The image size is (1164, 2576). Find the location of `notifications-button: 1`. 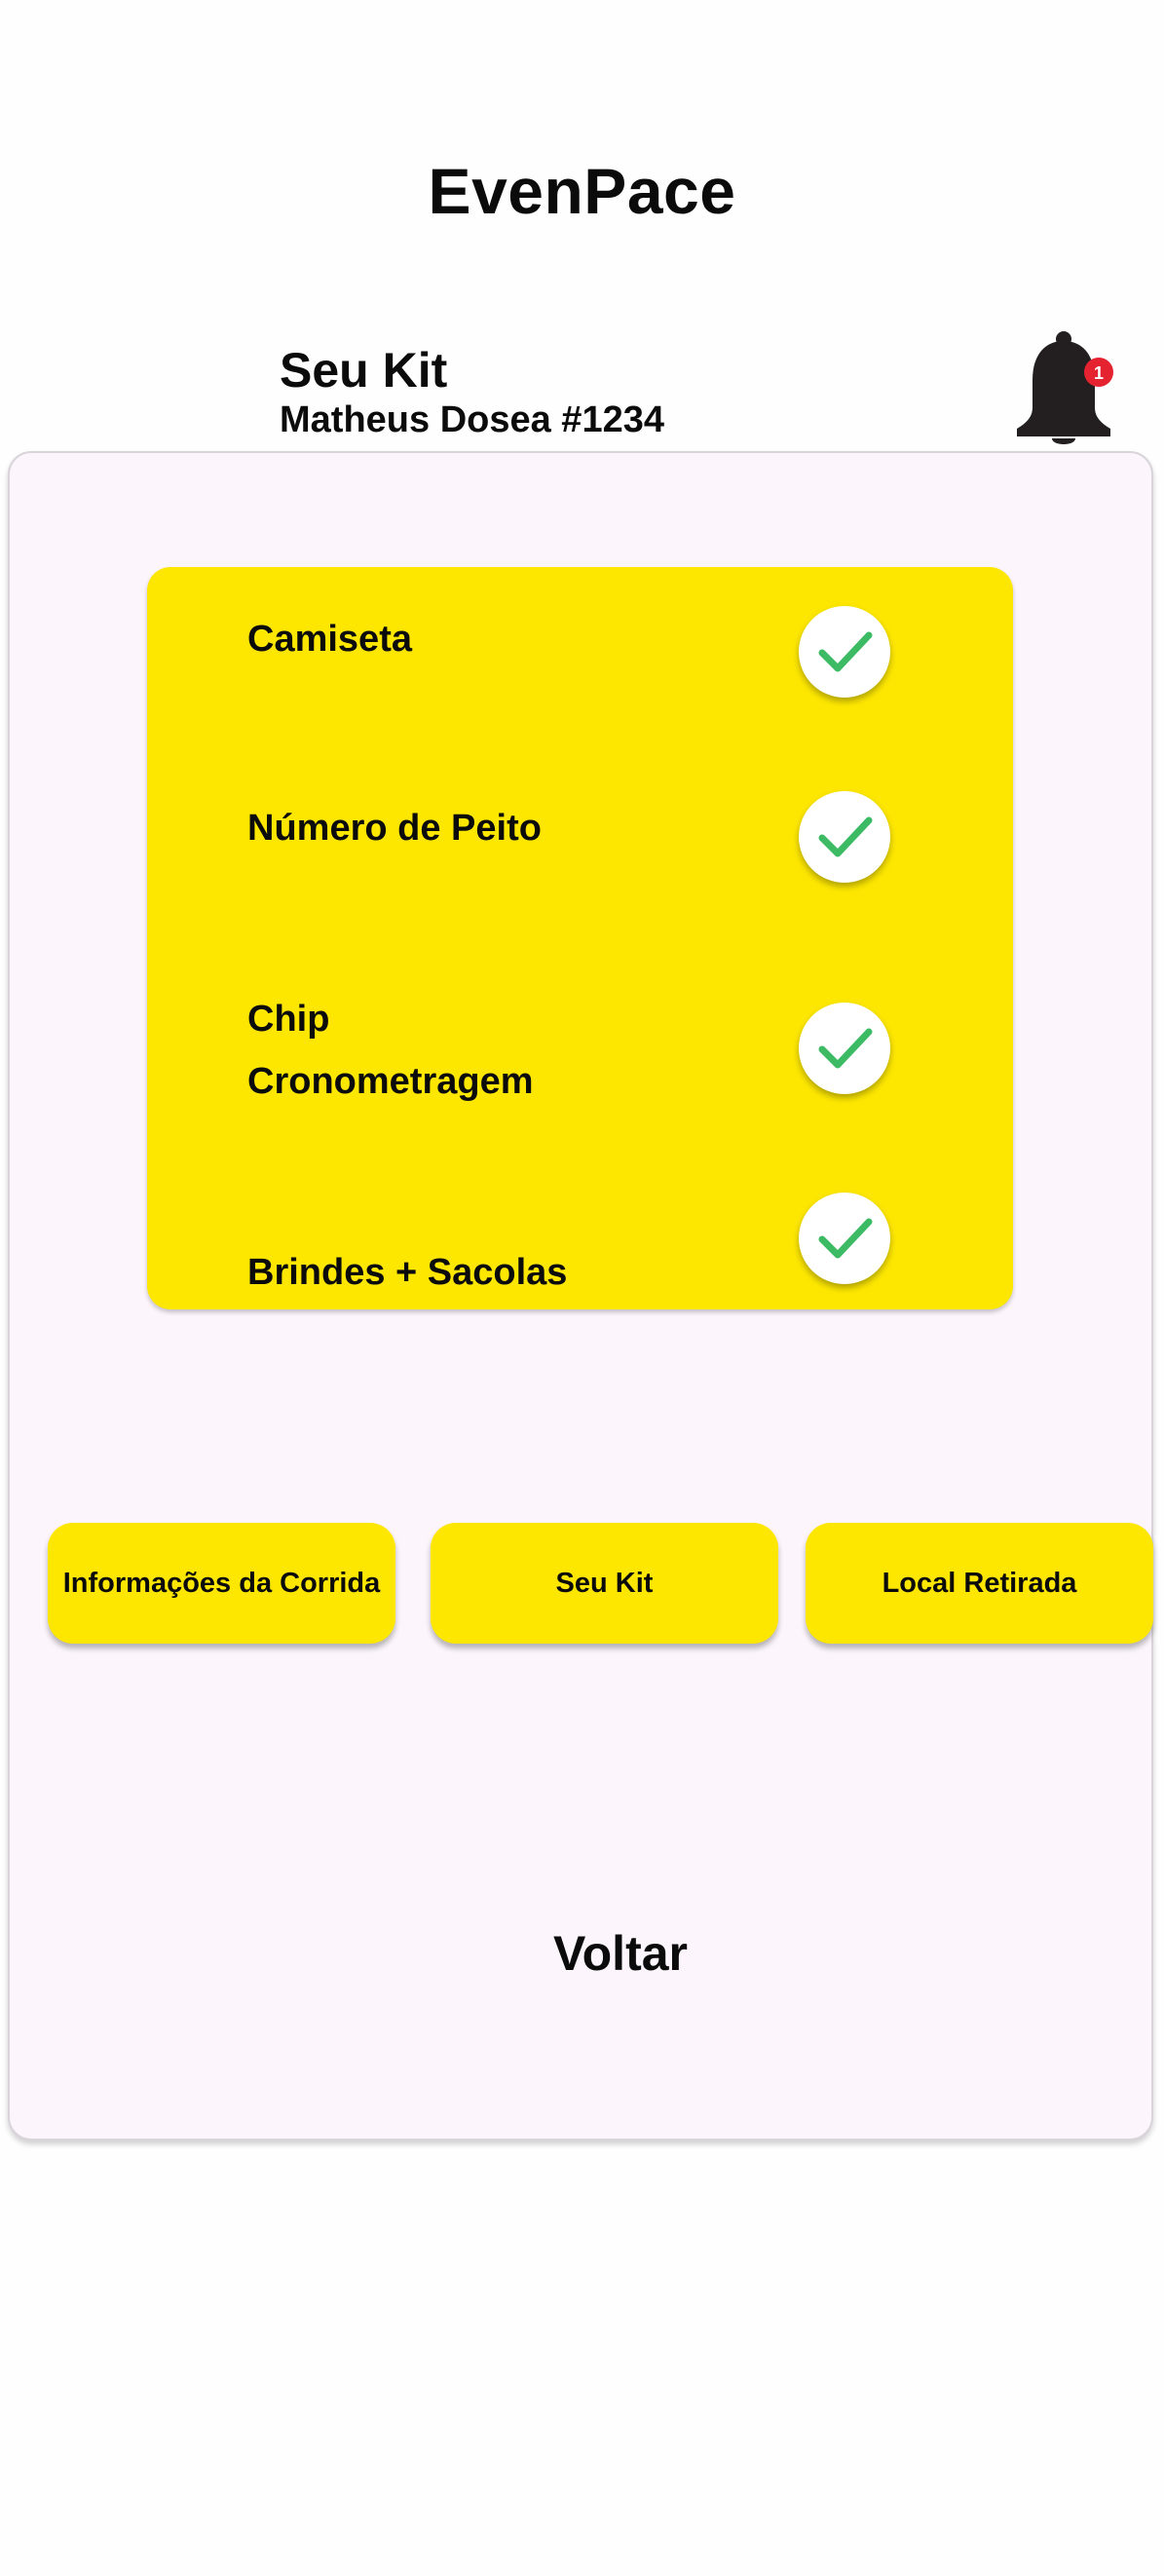

notifications-button: 1 is located at coordinates (1066, 388).